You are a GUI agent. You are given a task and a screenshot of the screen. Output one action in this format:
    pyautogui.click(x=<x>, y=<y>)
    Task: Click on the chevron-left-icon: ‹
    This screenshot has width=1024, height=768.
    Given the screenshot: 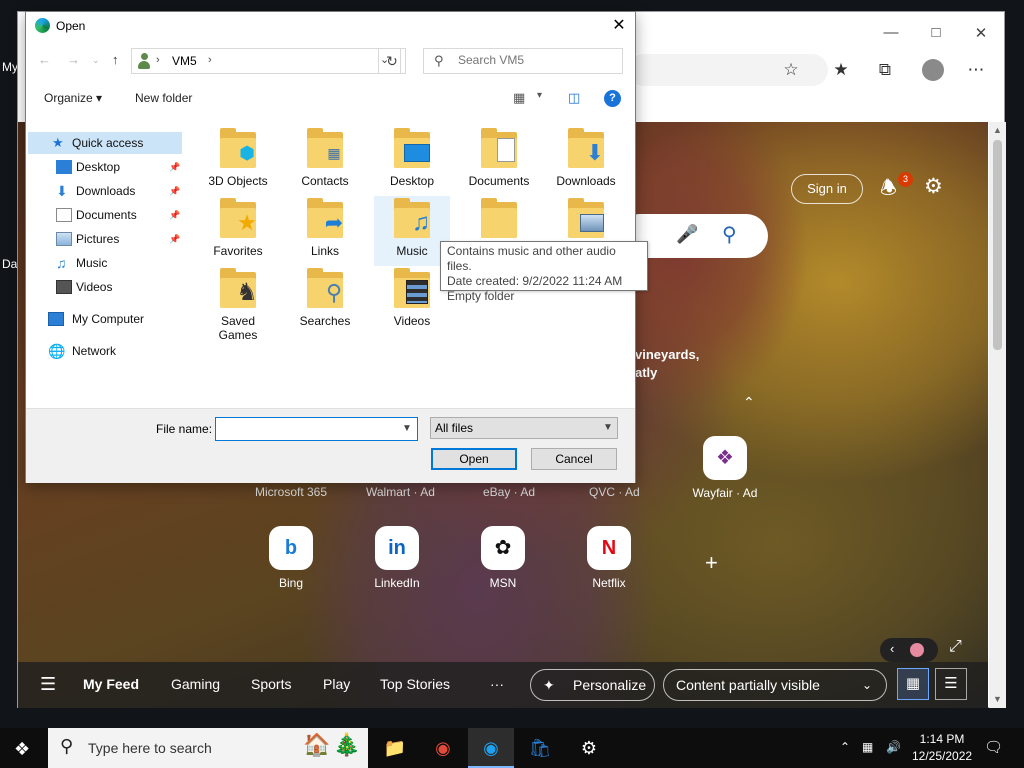 What is the action you would take?
    pyautogui.click(x=892, y=648)
    